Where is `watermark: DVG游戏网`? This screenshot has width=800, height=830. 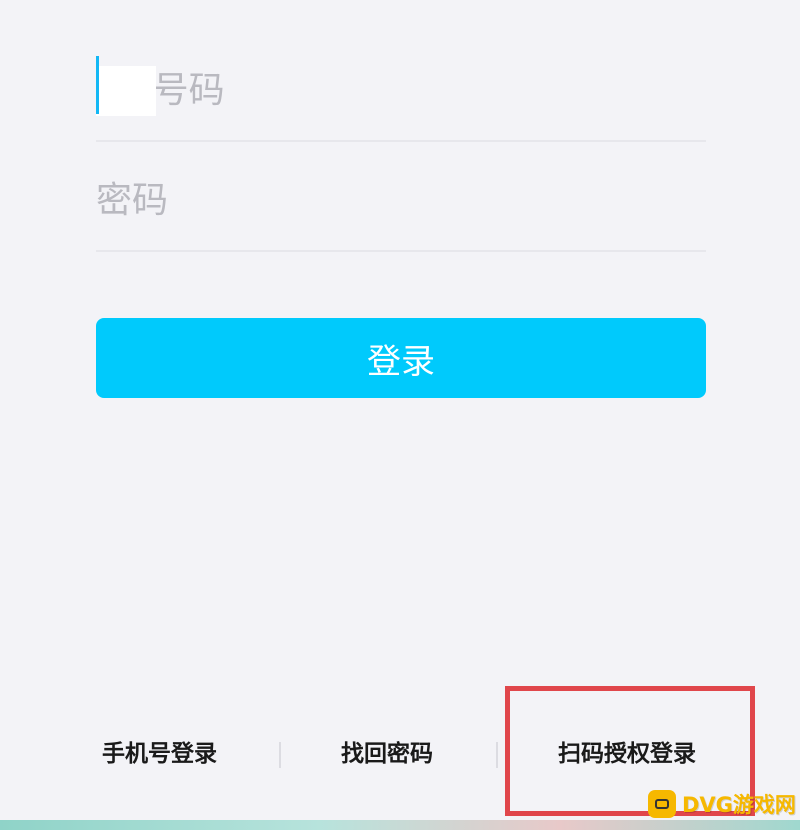
watermark: DVG游戏网 is located at coordinates (722, 804).